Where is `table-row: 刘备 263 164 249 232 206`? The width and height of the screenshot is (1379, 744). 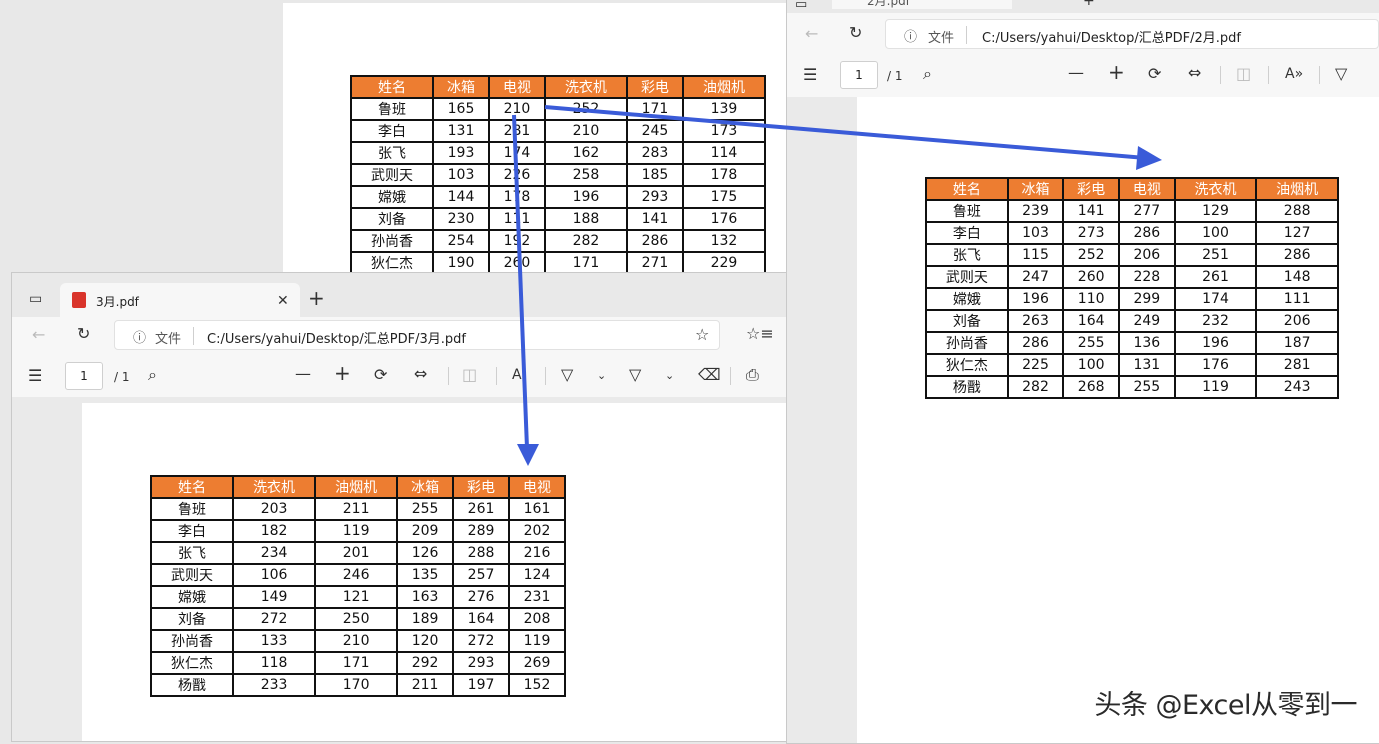
table-row: 刘备 263 164 249 232 206 is located at coordinates (1132, 321).